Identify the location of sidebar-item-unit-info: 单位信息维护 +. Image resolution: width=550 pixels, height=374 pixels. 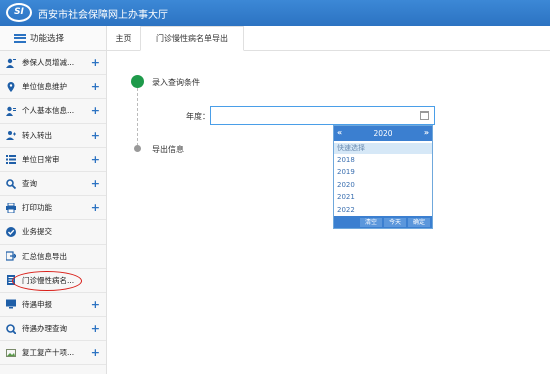
(53, 87).